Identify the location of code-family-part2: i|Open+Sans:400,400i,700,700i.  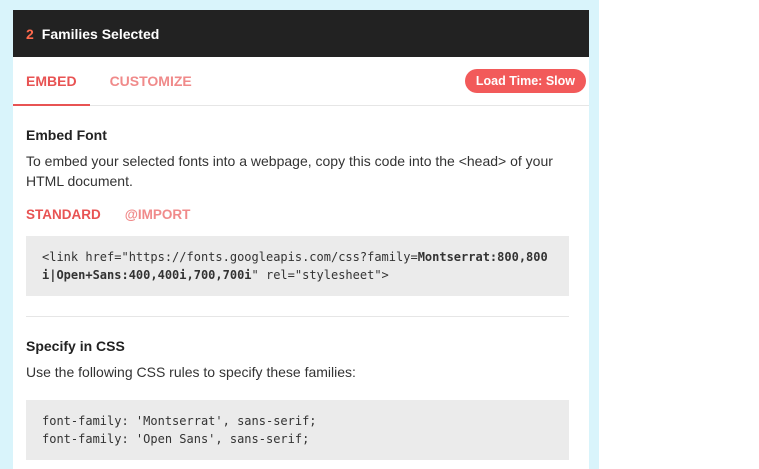
(147, 275).